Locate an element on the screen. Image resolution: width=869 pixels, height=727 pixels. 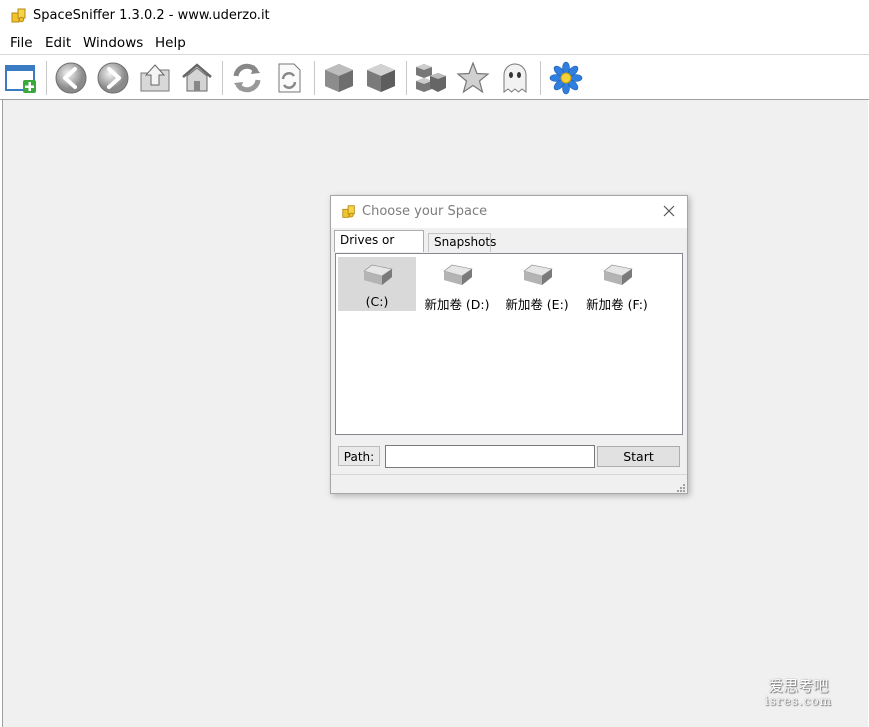
refresh-icon is located at coordinates (247, 78).